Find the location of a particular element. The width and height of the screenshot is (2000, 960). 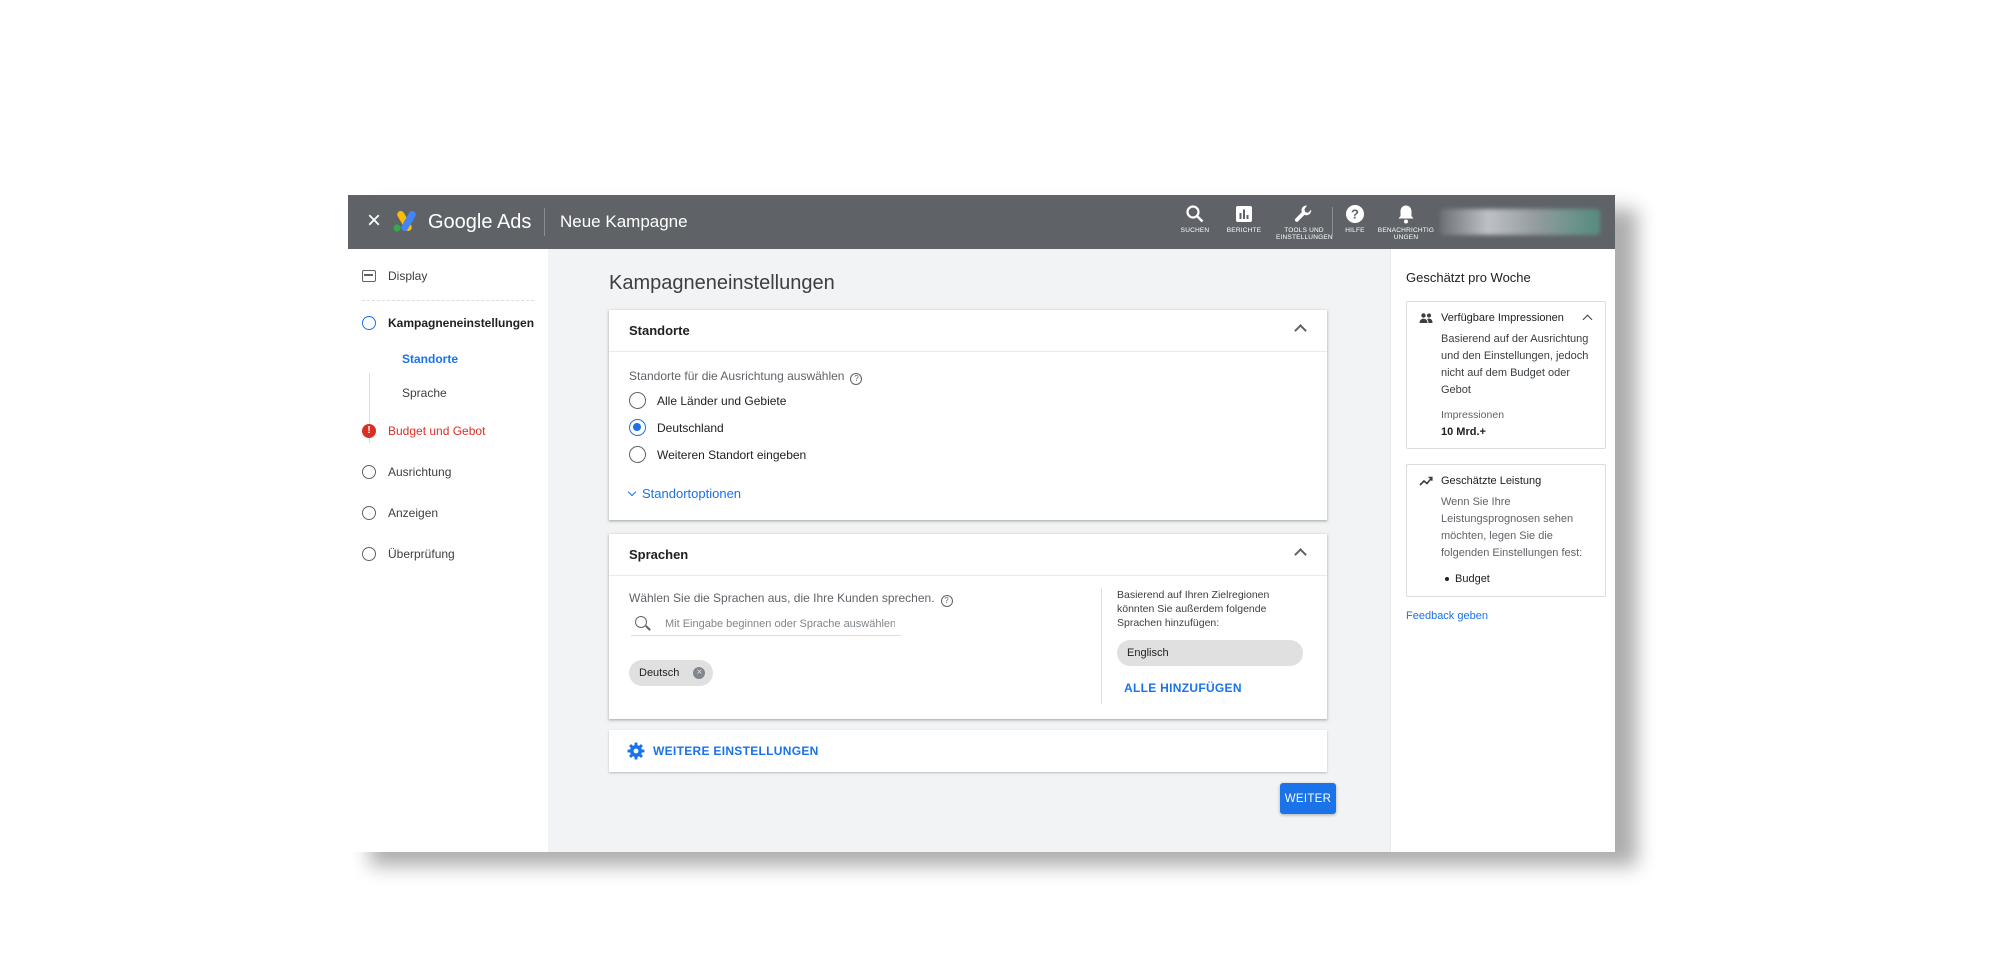

nav-step-budget: Budget und Gebot is located at coordinates (455, 431).